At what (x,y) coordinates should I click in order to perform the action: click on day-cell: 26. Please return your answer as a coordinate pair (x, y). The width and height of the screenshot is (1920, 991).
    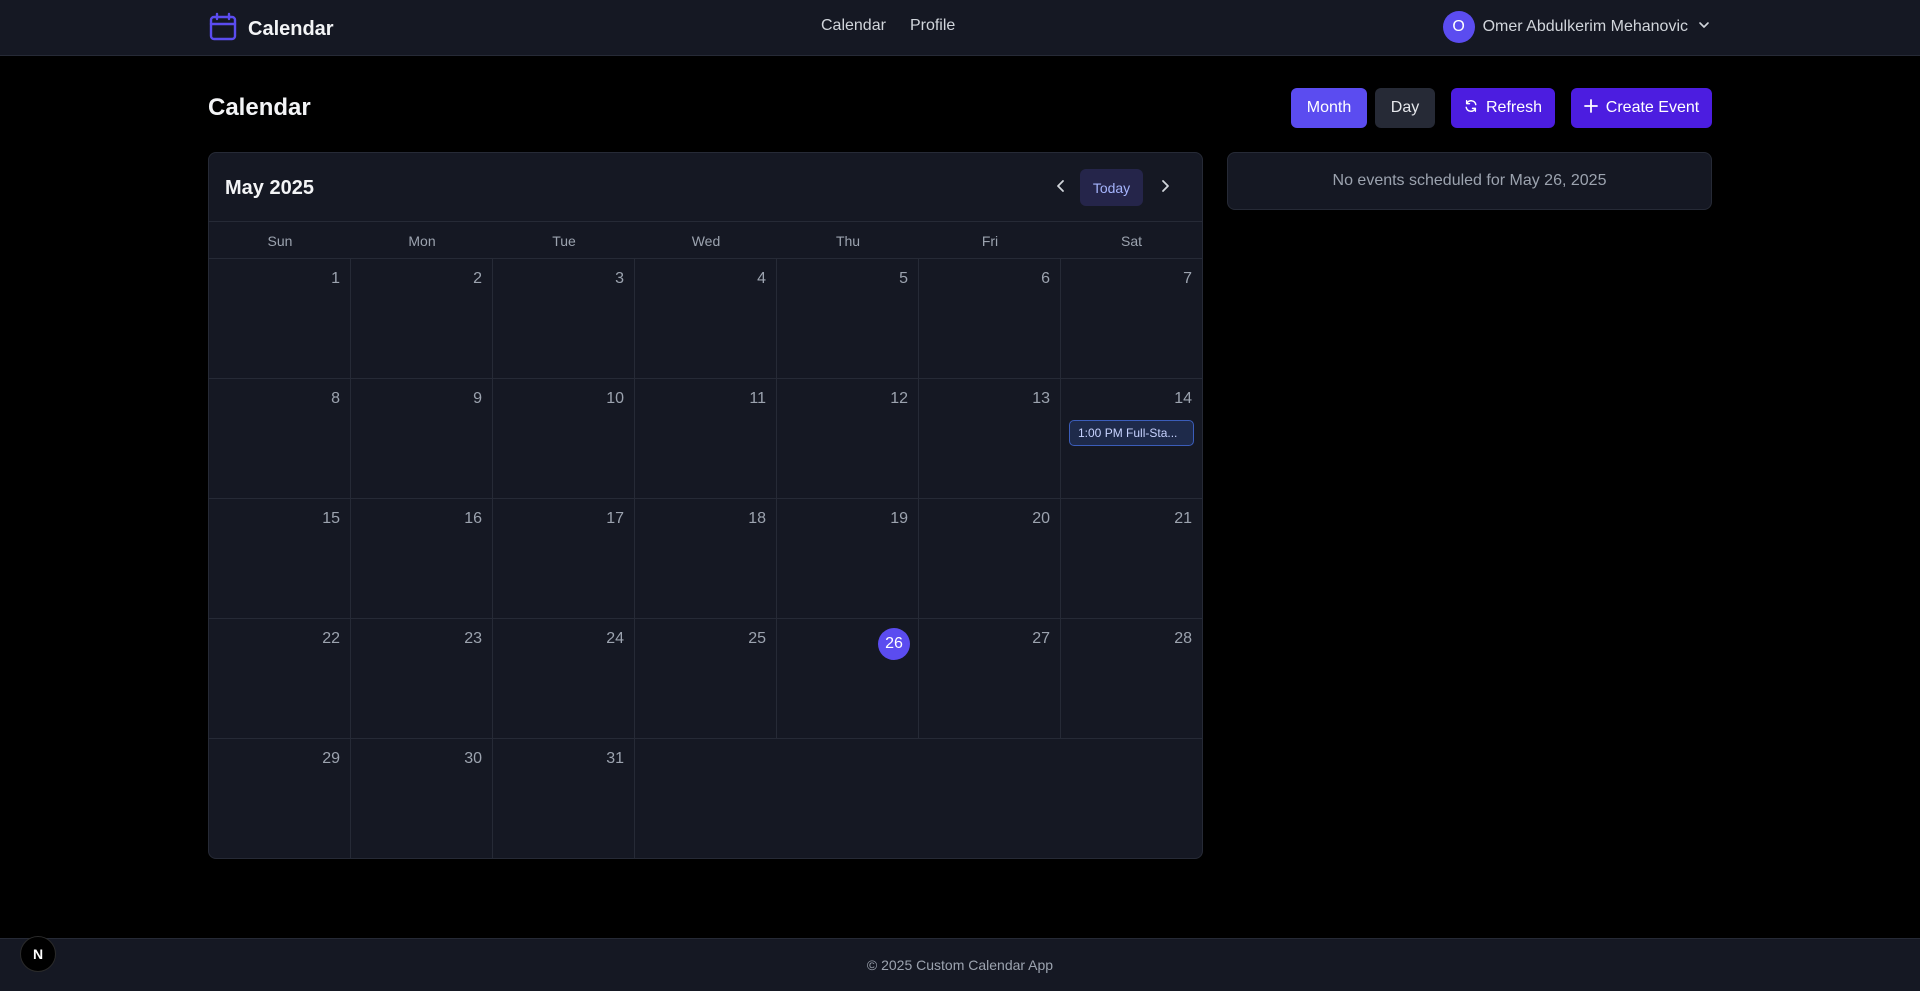
    Looking at the image, I should click on (848, 679).